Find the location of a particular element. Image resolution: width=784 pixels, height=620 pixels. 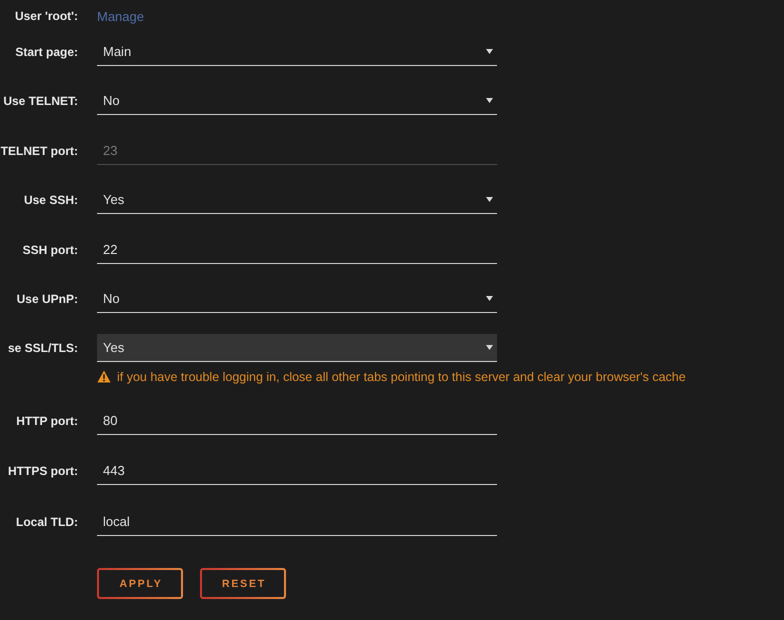

field-label: User 'root': is located at coordinates (46, 16).